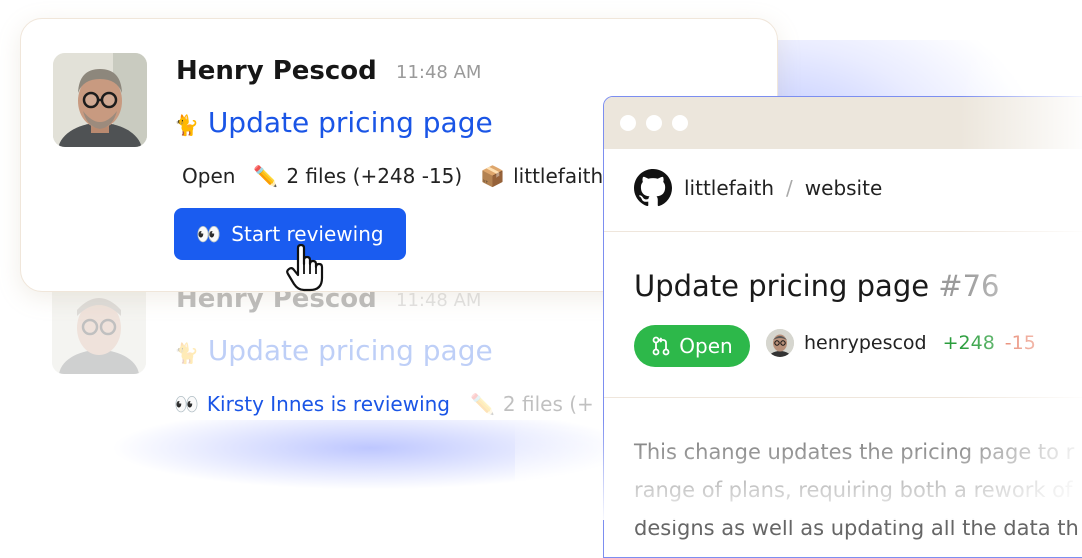 This screenshot has width=1082, height=558. Describe the element at coordinates (843, 188) in the screenshot. I see `repo-name-link: website` at that location.